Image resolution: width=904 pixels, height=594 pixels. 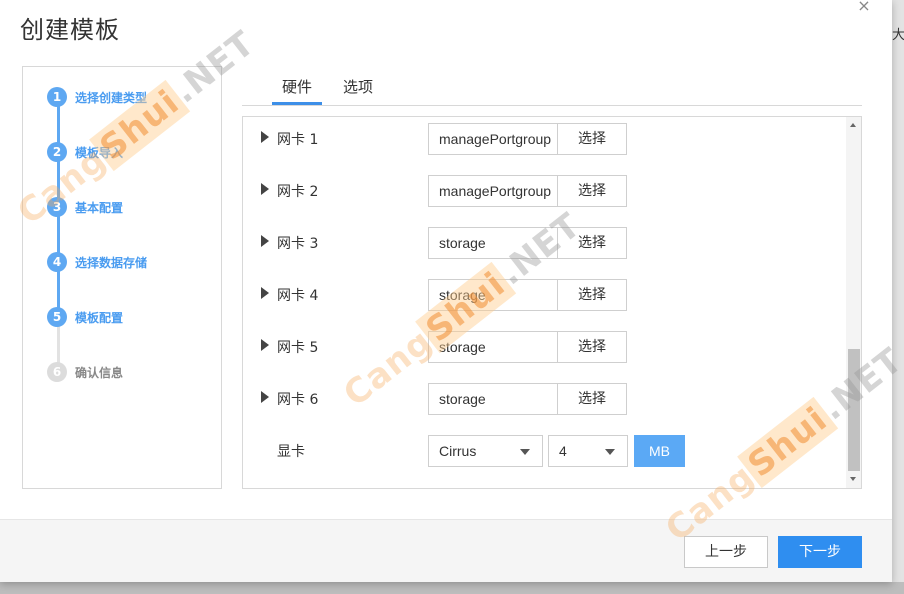 What do you see at coordinates (298, 192) in the screenshot?
I see `nic-label: 网卡 2` at bounding box center [298, 192].